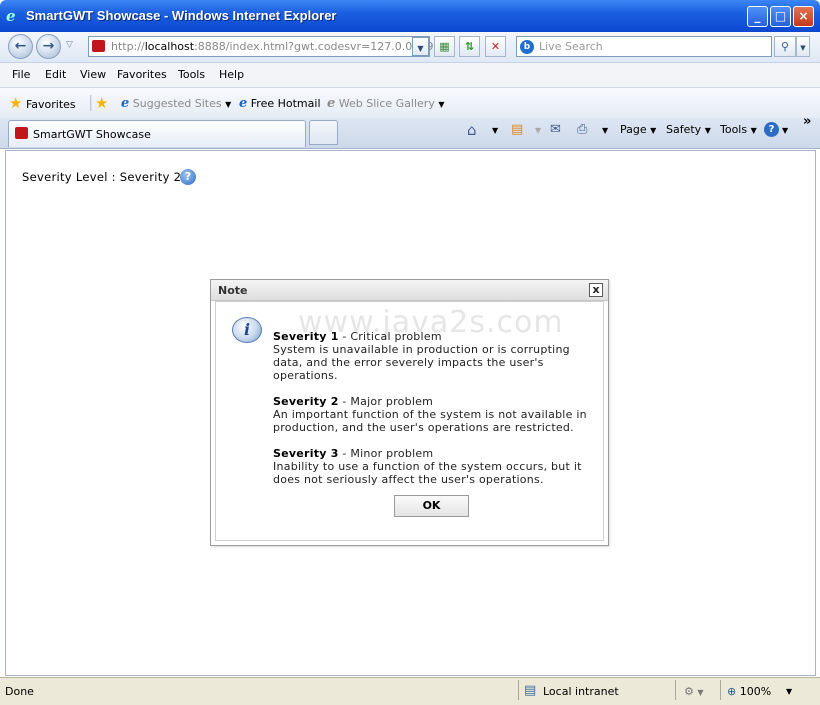 This screenshot has width=820, height=705. I want to click on zoom-dropdown-icon: ▼, so click(789, 691).